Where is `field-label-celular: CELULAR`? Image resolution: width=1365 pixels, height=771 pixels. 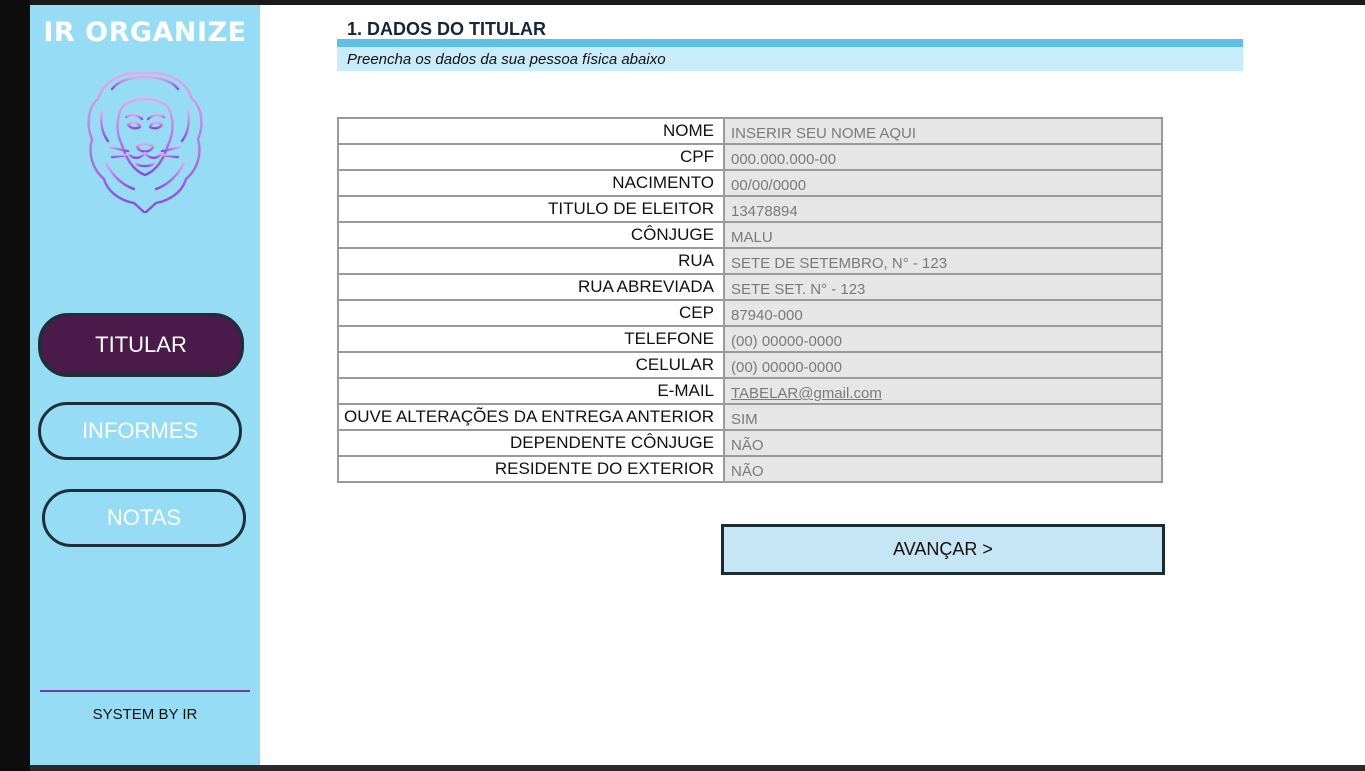
field-label-celular: CELULAR is located at coordinates (531, 365).